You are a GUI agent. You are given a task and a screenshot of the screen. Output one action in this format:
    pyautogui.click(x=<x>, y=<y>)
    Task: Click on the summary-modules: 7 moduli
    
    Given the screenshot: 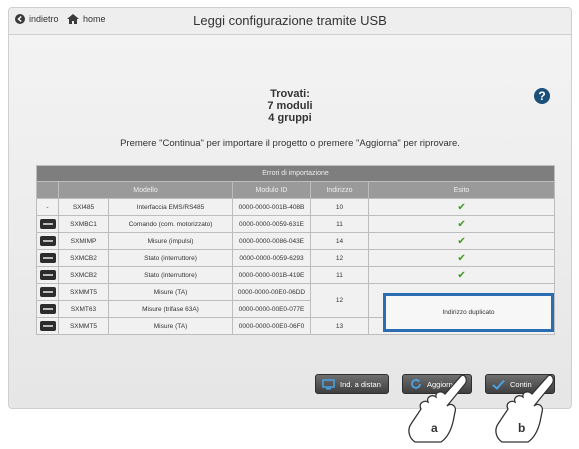 What is the action you would take?
    pyautogui.click(x=290, y=106)
    